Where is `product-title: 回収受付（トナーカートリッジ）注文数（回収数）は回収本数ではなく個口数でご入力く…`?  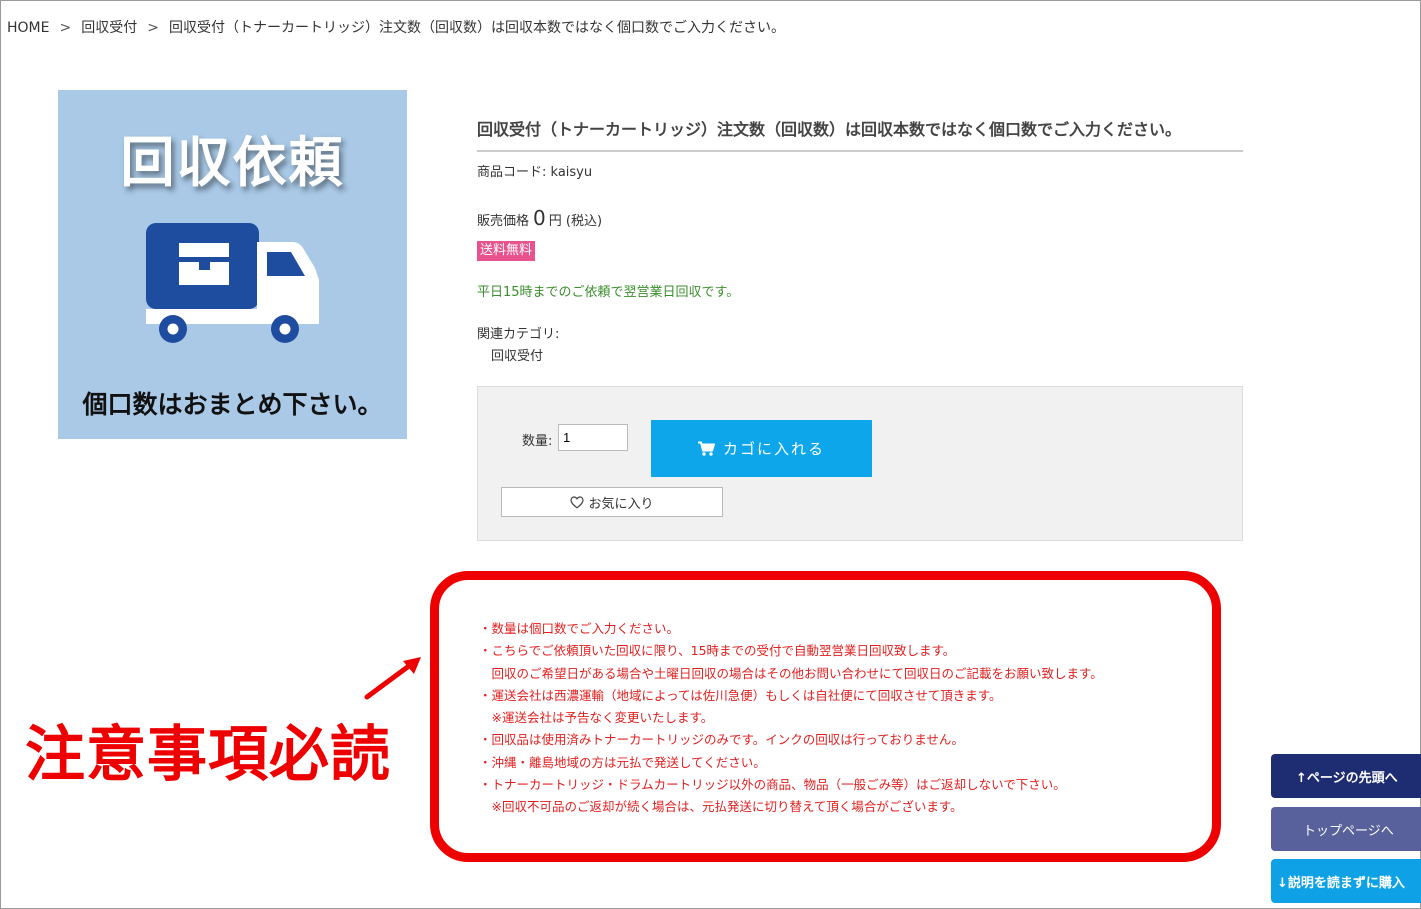 product-title: 回収受付（トナーカートリッジ）注文数（回収数）は回収本数ではなく個口数でご入力く… is located at coordinates (860, 134).